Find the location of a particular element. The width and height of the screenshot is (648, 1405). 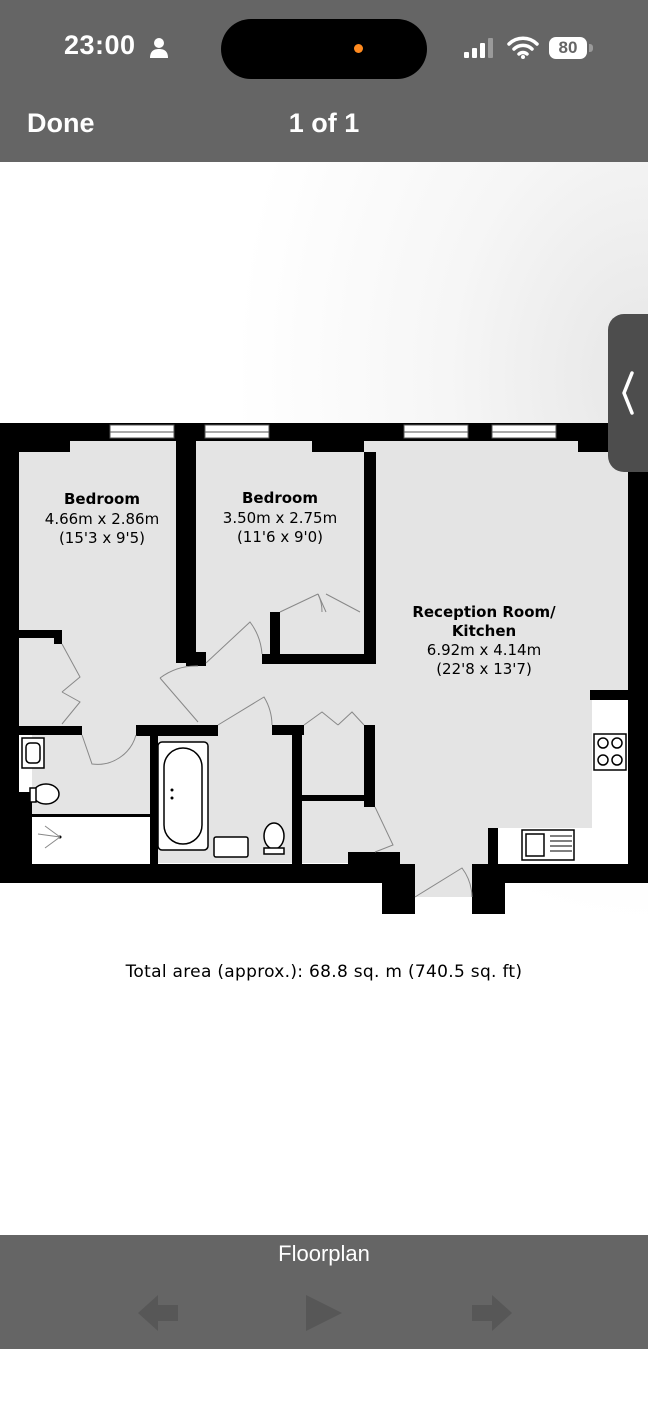

play-icon is located at coordinates (324, 1313).